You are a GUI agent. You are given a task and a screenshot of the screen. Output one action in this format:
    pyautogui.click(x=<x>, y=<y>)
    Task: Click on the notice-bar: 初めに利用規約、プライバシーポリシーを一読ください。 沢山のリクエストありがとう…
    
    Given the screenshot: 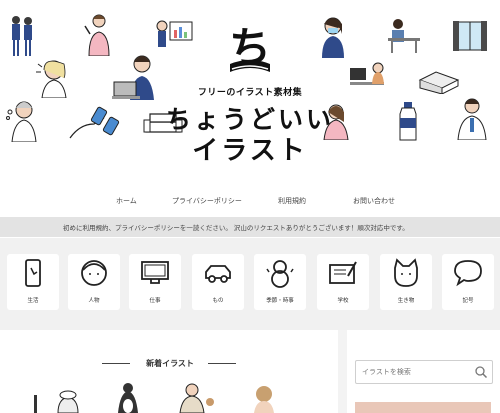 What is the action you would take?
    pyautogui.click(x=250, y=227)
    